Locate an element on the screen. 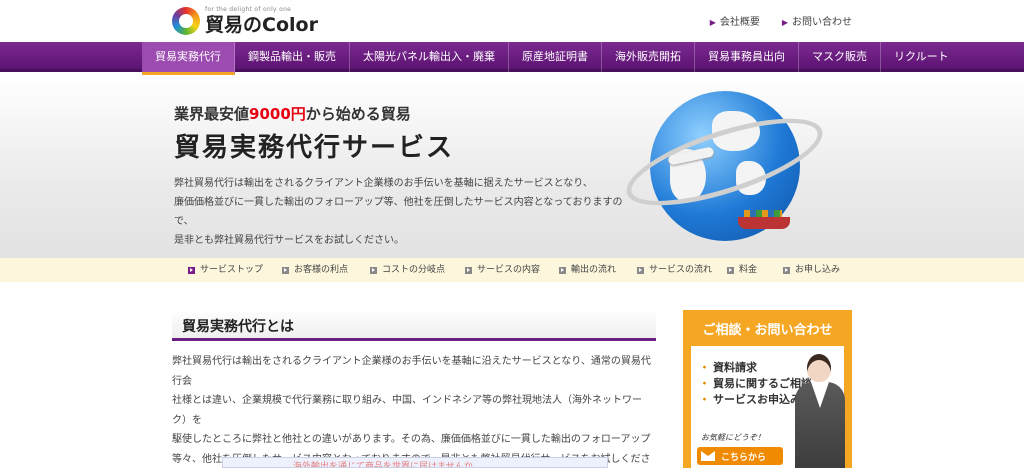 The width and height of the screenshot is (1024, 468). color-wheel-logo-icon is located at coordinates (186, 21).